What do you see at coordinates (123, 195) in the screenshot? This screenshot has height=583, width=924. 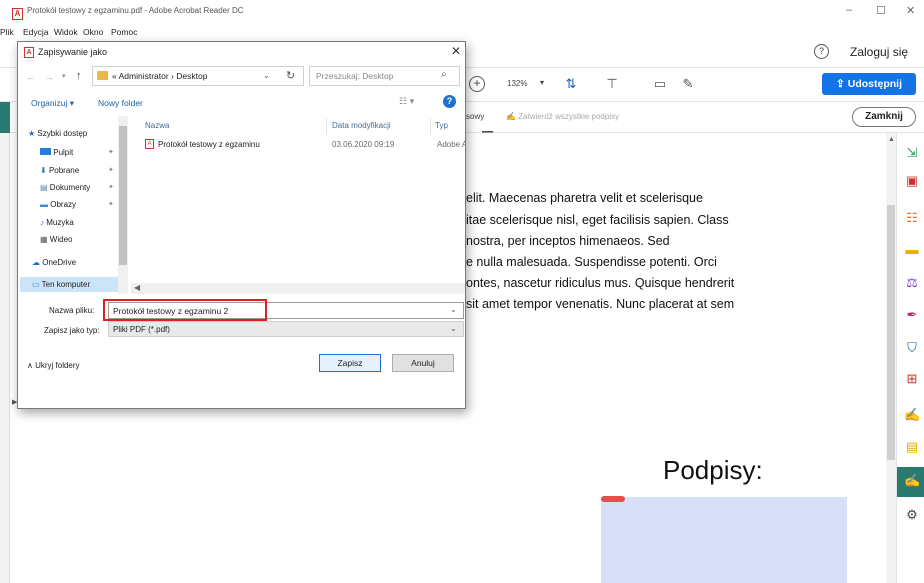 I see `nav-scroll-thumb` at bounding box center [123, 195].